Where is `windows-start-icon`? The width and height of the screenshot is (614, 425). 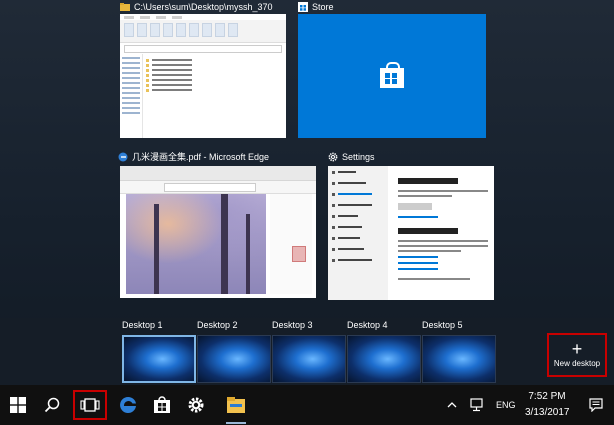
windows-start-icon is located at coordinates (18, 405).